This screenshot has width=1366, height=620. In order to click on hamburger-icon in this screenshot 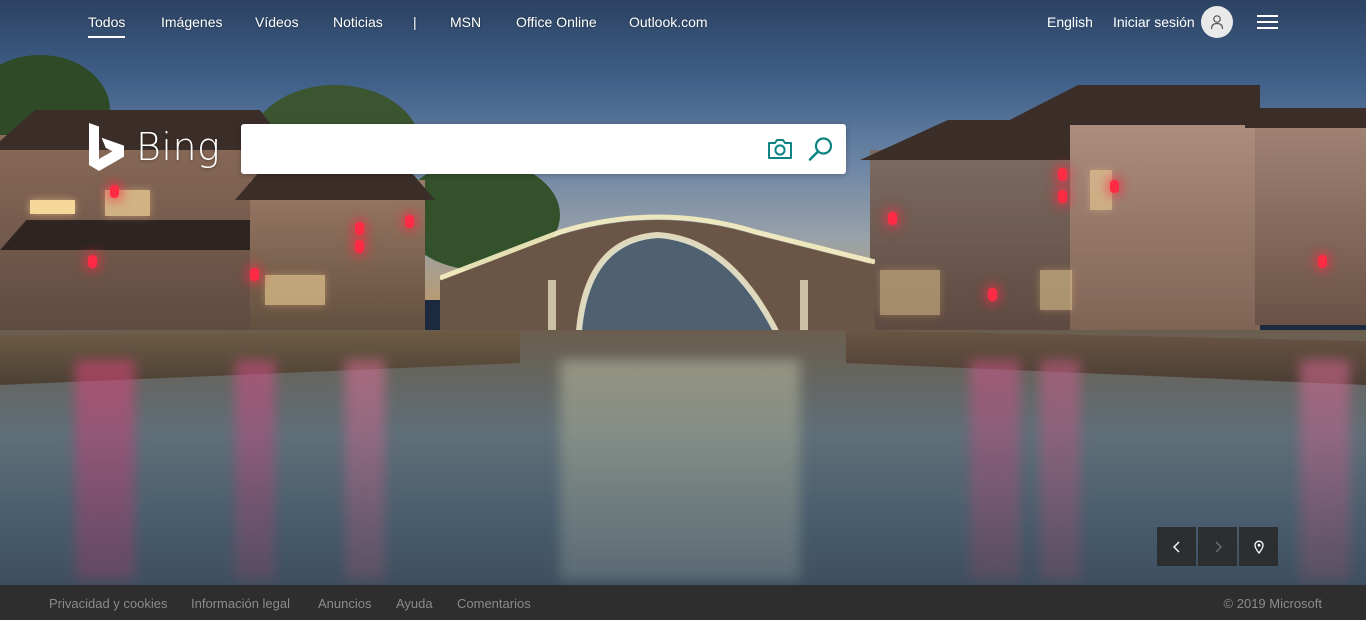, I will do `click(1268, 22)`.